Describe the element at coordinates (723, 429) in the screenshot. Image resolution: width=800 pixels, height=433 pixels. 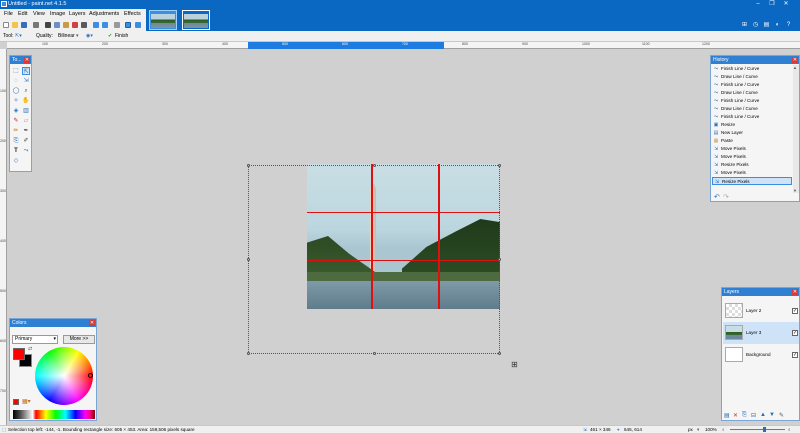
I see `zoom-out-icon: ⌕` at that location.